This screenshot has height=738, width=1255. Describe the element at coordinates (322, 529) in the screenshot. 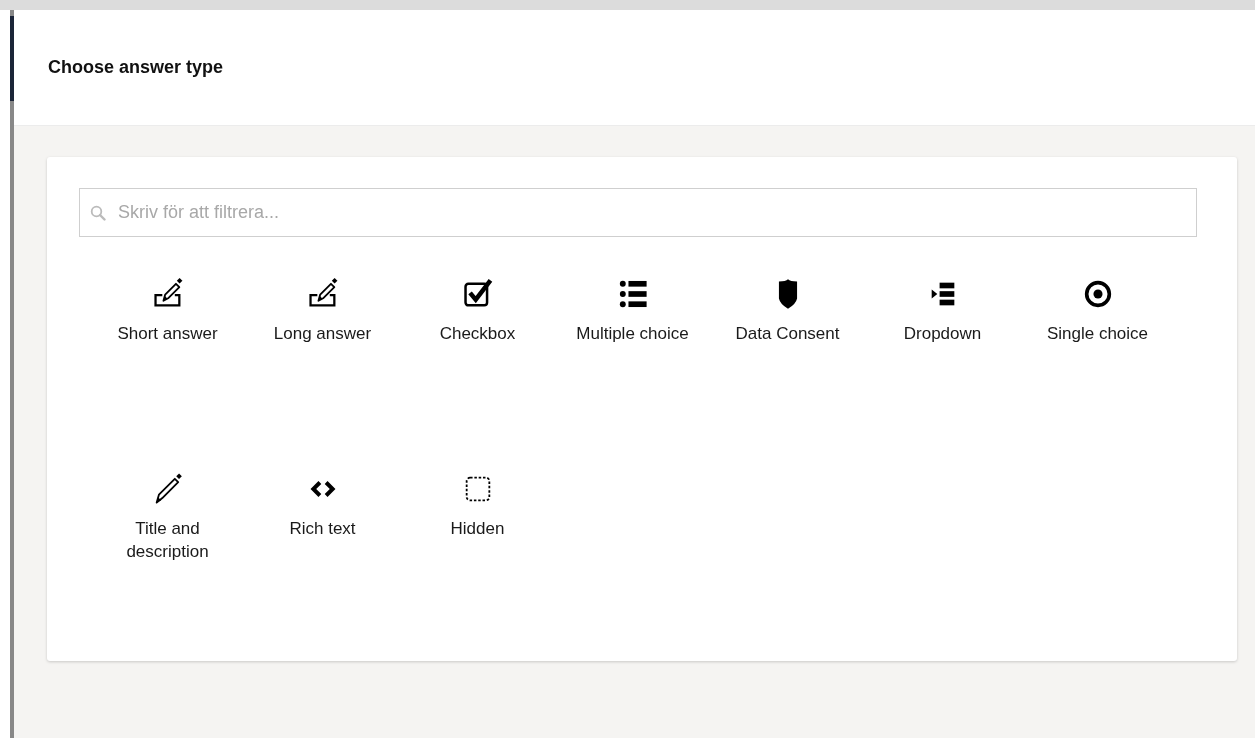

I see `option-label: Rich text` at that location.